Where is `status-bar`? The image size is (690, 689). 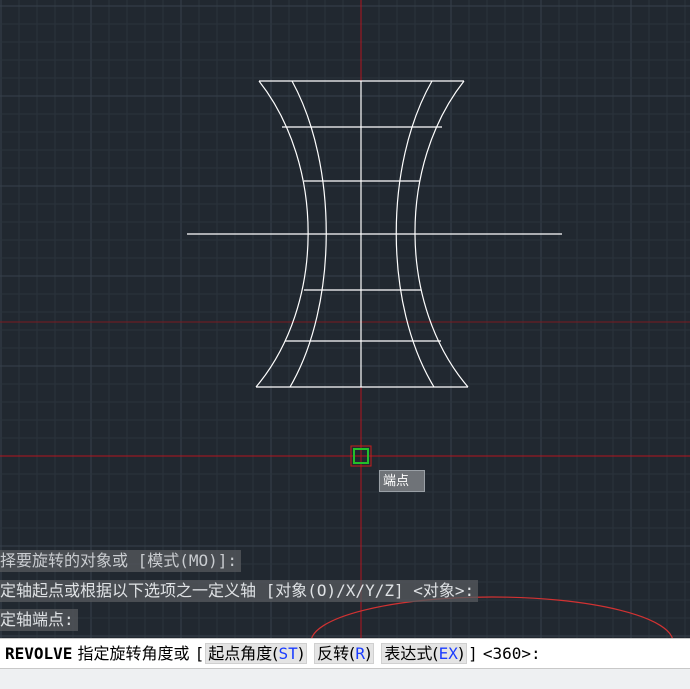 status-bar is located at coordinates (345, 679).